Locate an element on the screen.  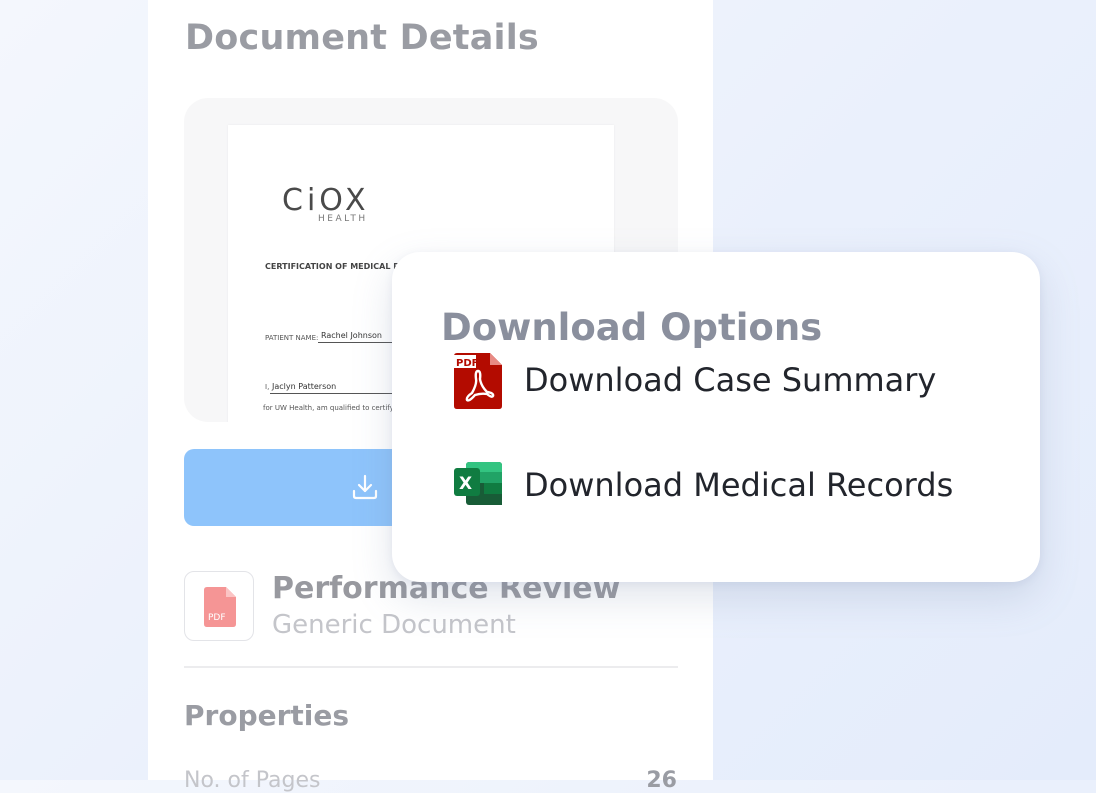
signature-prefix: I, is located at coordinates (267, 387).